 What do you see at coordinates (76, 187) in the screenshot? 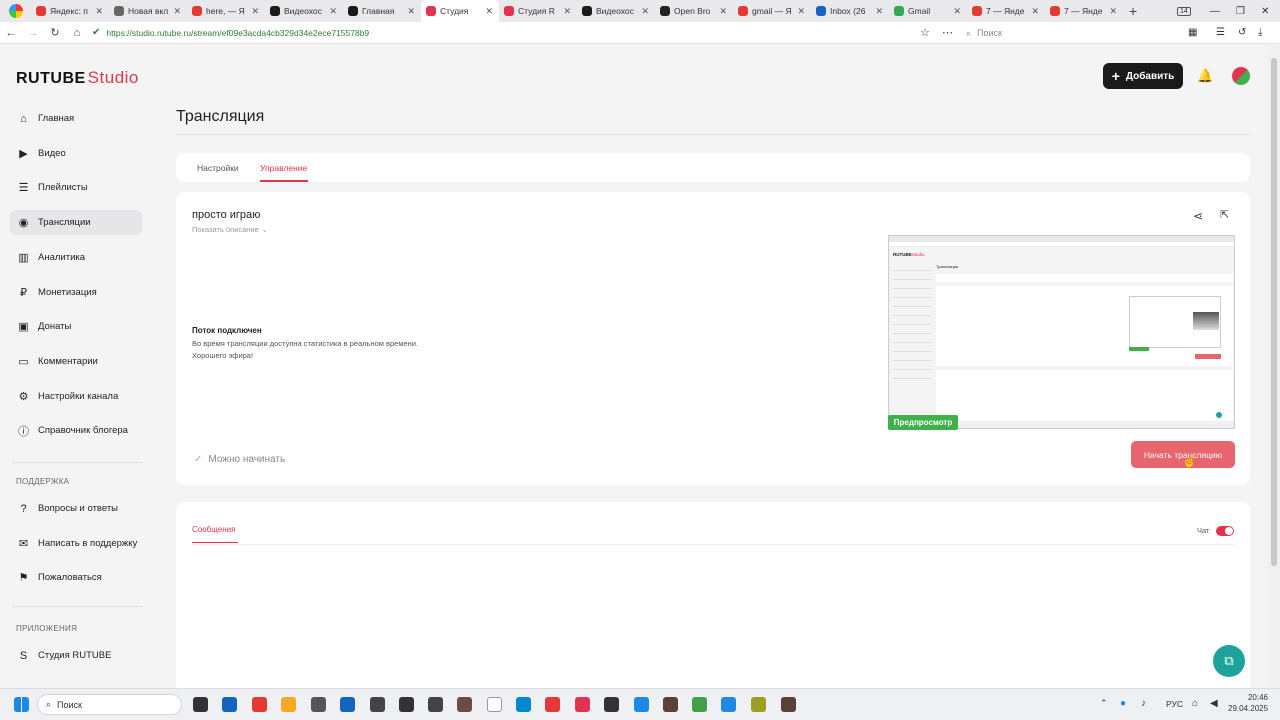
I see `sidebar-item: ☰ Плейлисты` at bounding box center [76, 187].